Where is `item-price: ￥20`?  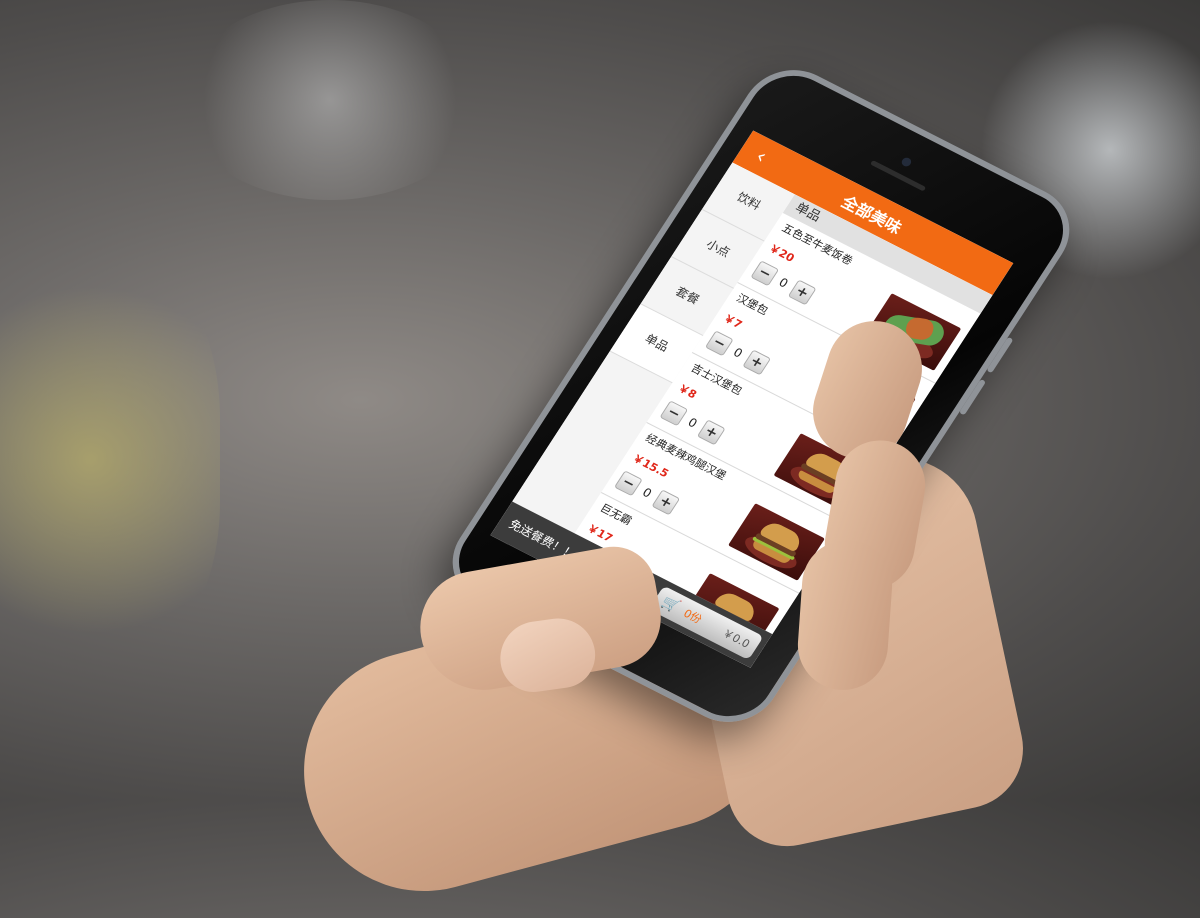 item-price: ￥20 is located at coordinates (781, 253).